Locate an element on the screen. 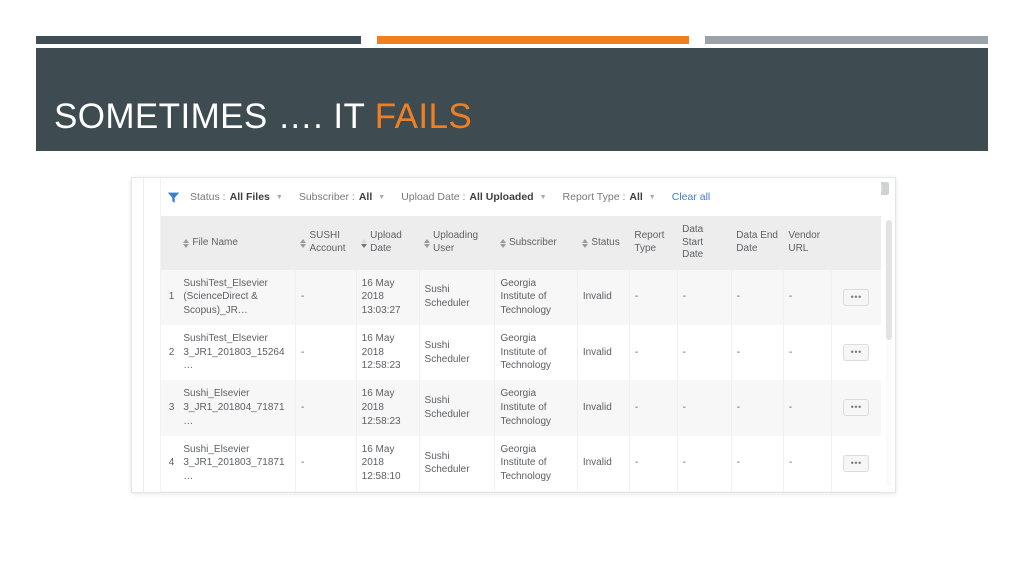 The width and height of the screenshot is (1024, 576). panel-left-rail is located at coordinates (138, 335).